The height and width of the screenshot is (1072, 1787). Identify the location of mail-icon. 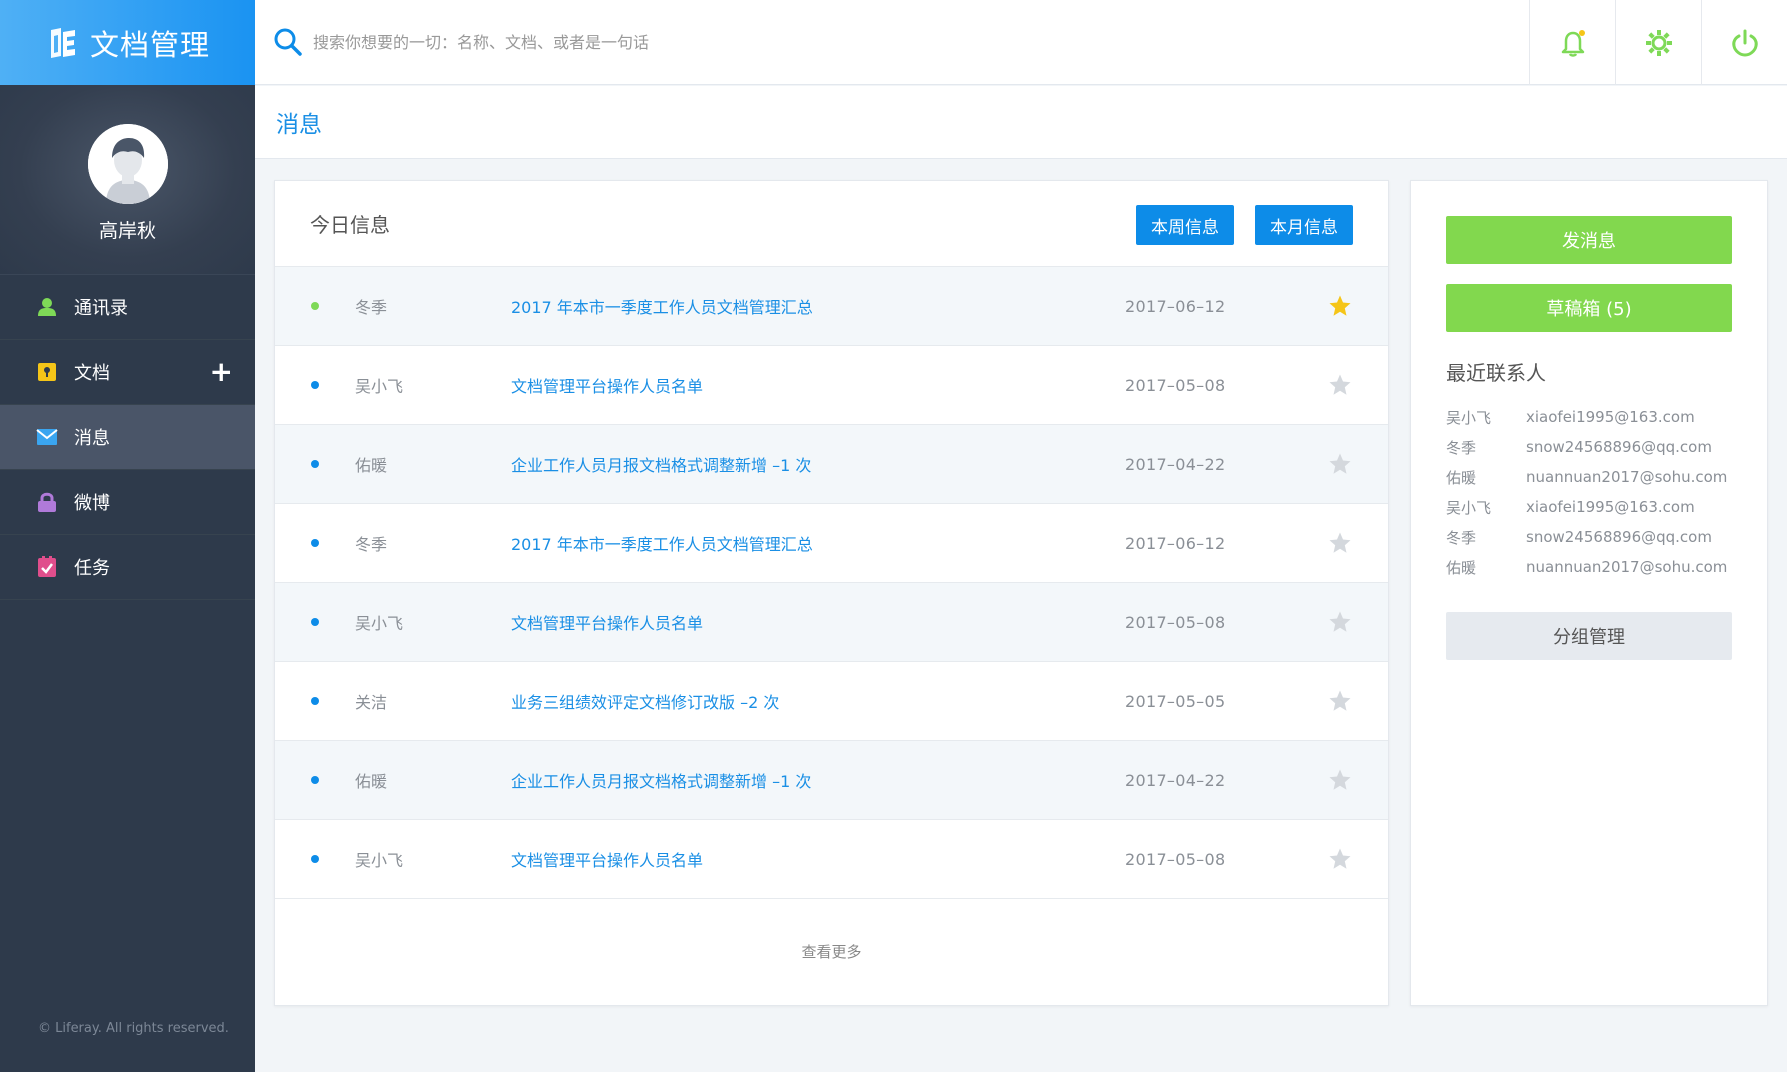
(47, 437).